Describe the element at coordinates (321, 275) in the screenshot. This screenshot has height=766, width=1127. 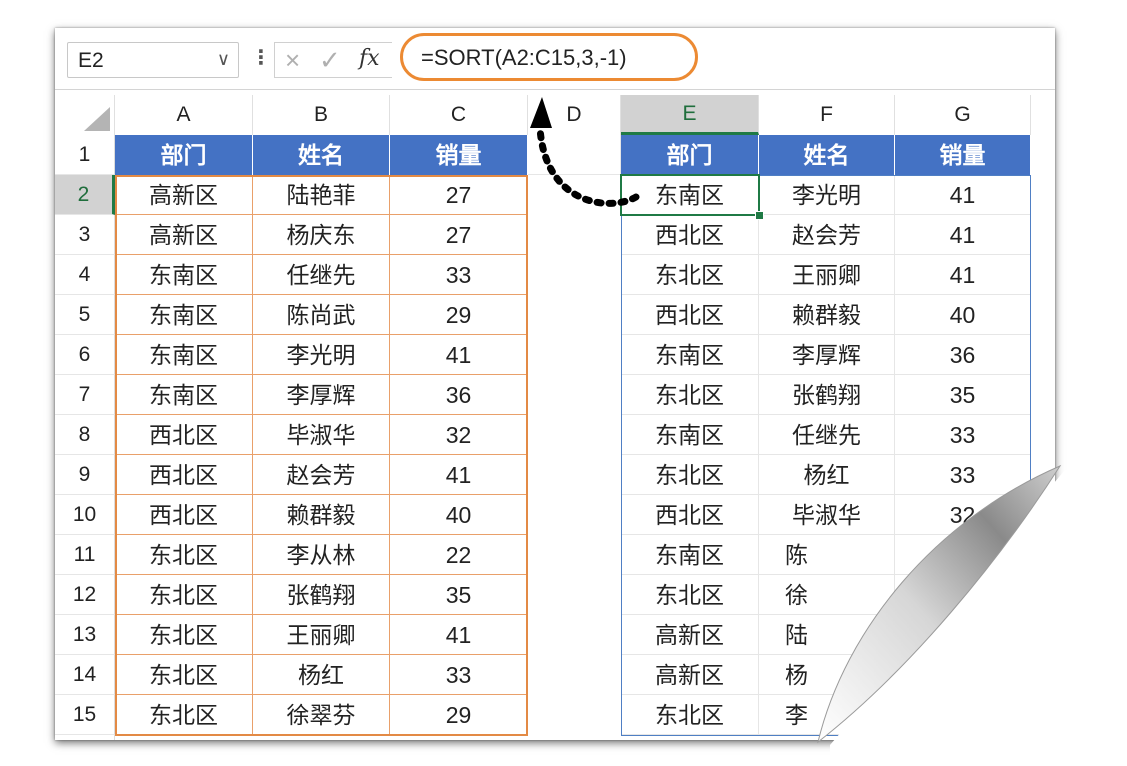
I see `source-cell: 任继先` at that location.